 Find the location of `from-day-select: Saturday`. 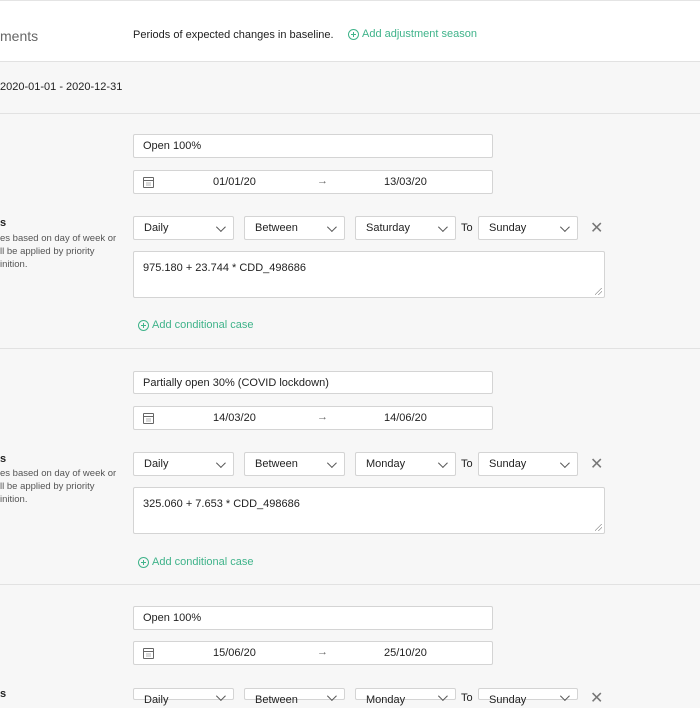

from-day-select: Saturday is located at coordinates (405, 228).